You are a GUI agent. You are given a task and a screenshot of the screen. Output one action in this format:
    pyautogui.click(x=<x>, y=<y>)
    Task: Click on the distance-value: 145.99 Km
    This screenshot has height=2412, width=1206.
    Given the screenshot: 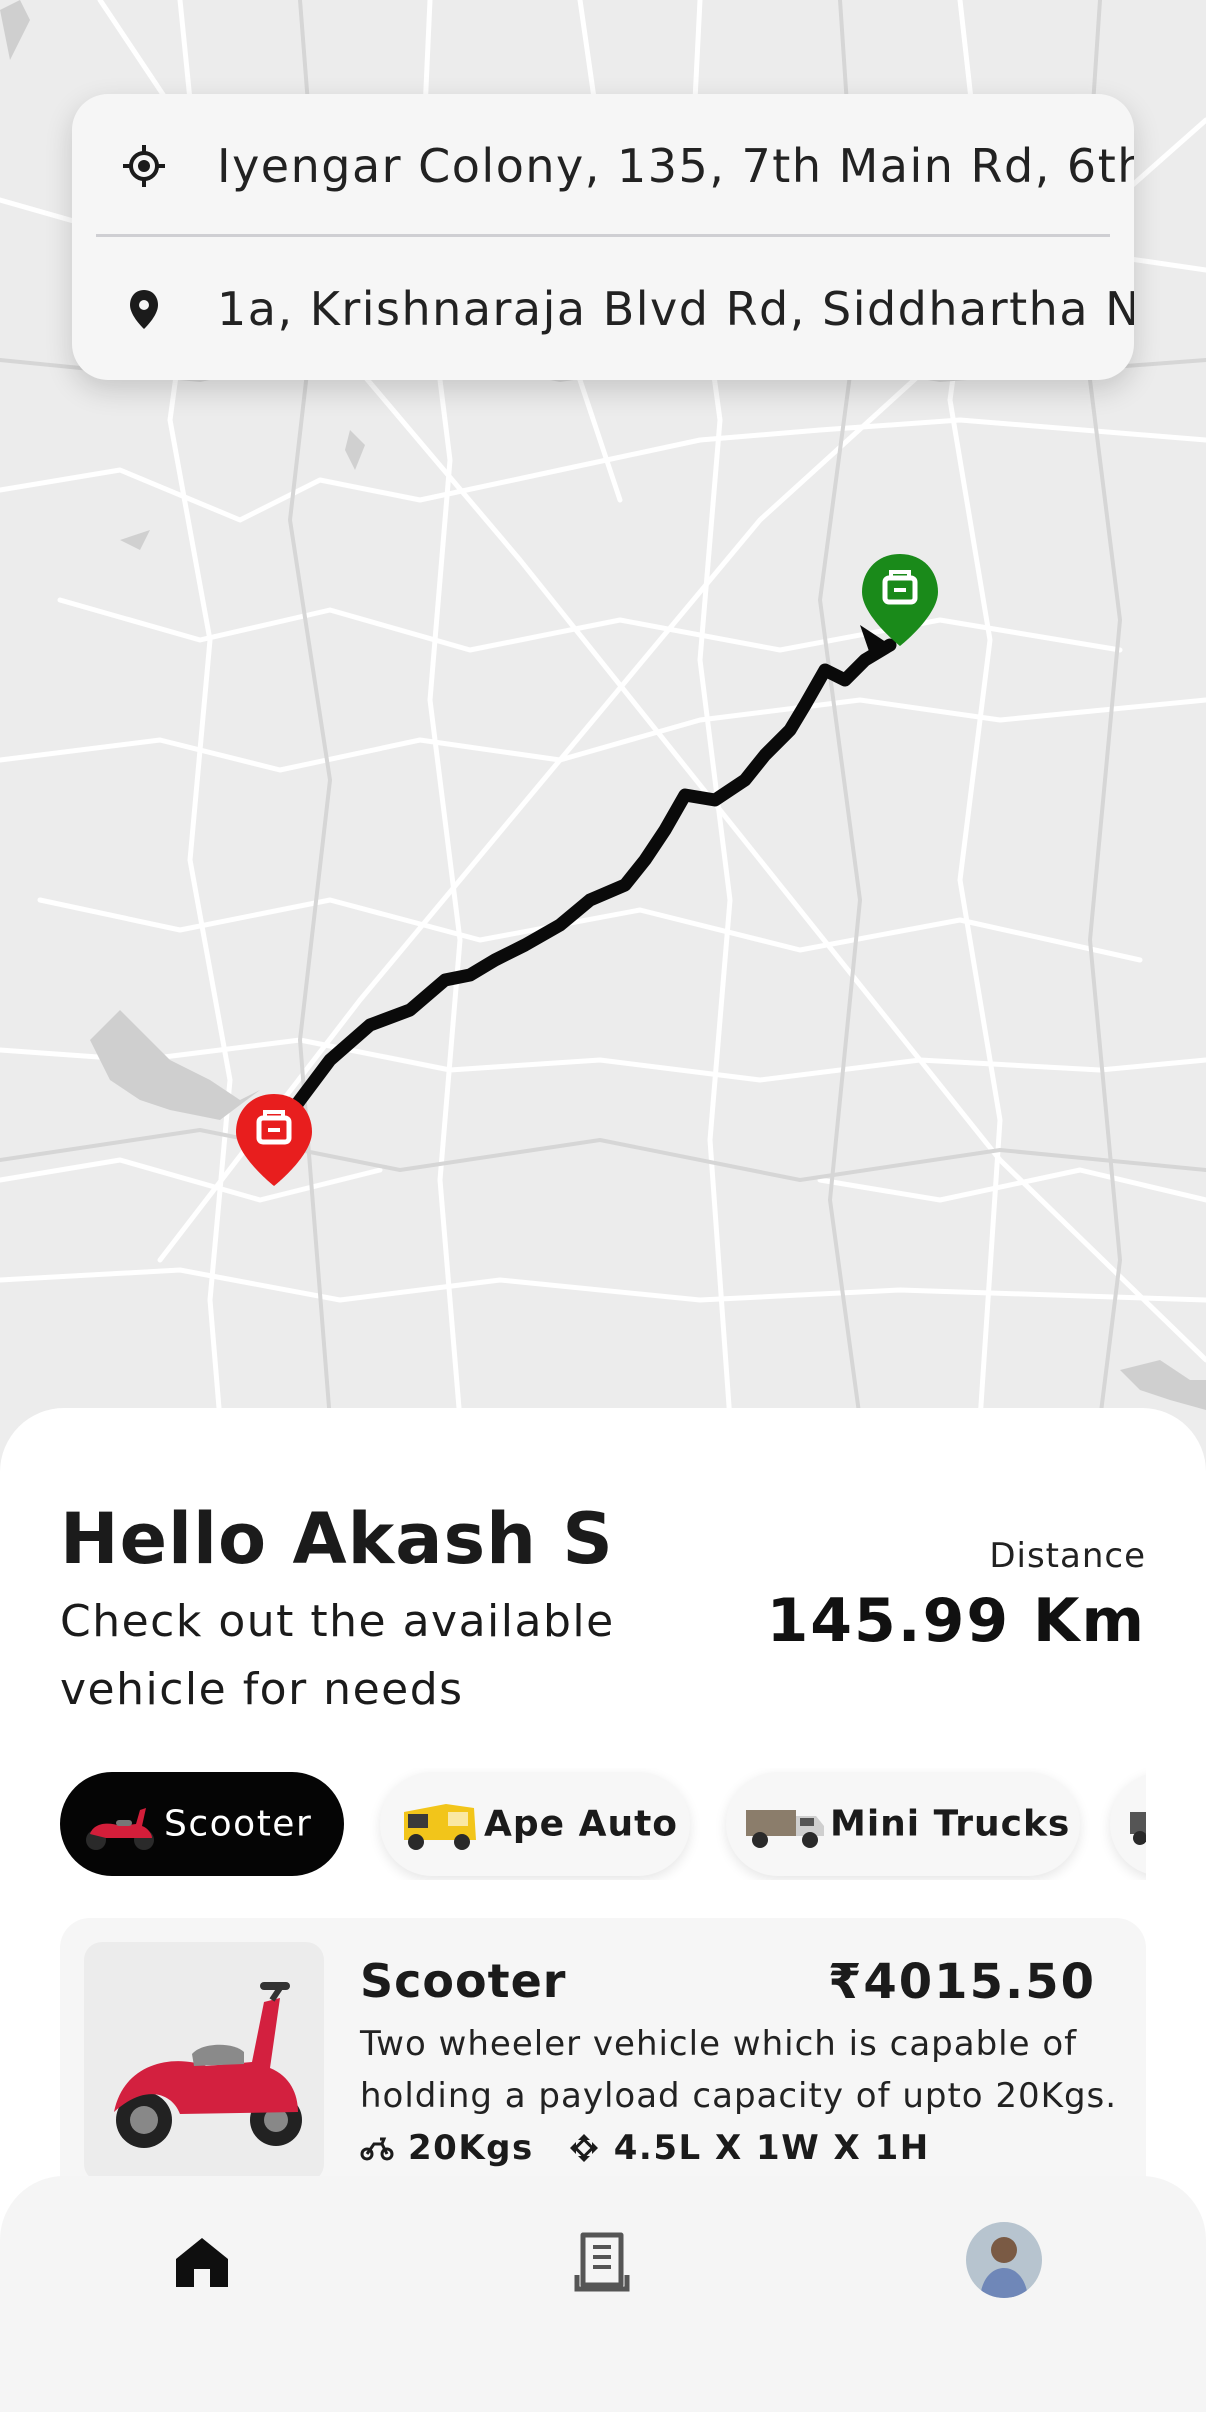 What is the action you would take?
    pyautogui.click(x=956, y=1621)
    